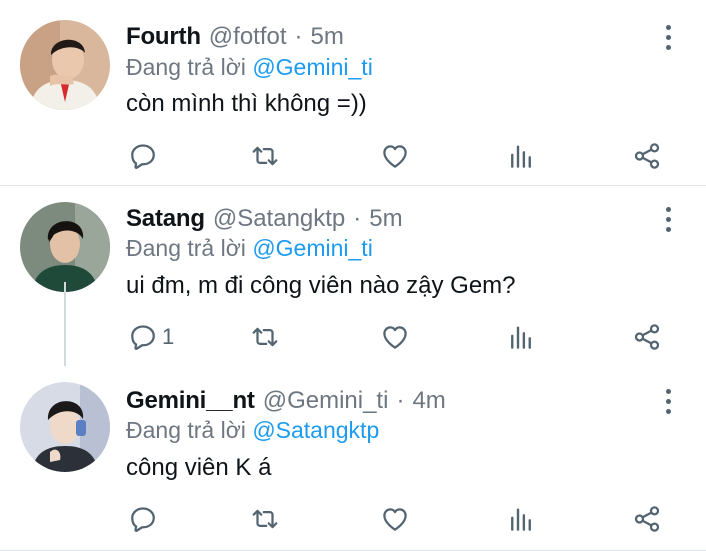 Image resolution: width=706 pixels, height=551 pixels. I want to click on tweet-header: Gemini__nt @Gemini_ti · 4m, so click(286, 401).